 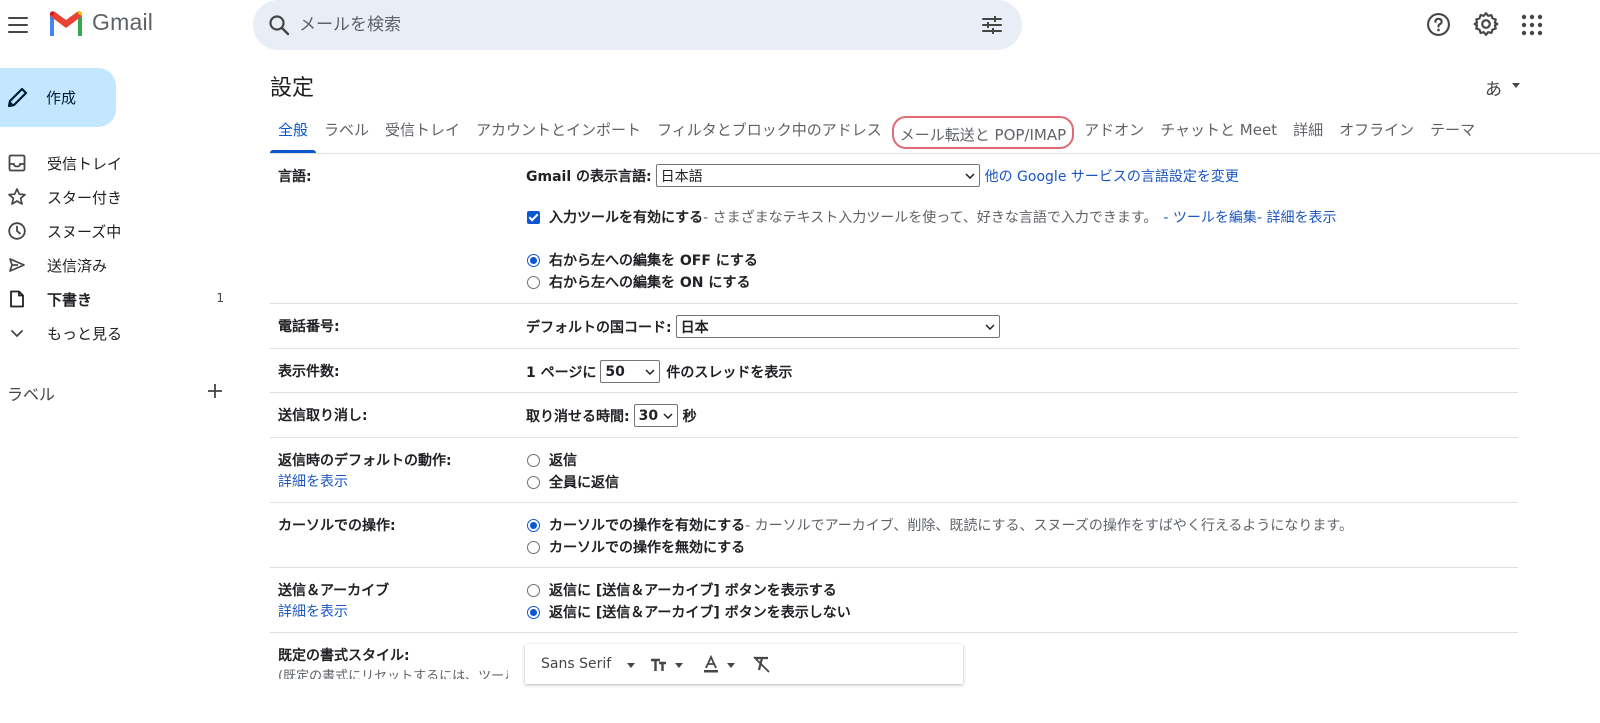 What do you see at coordinates (1210, 217) in the screenshot?
I see `edit-tools-link: - ツールを編集` at bounding box center [1210, 217].